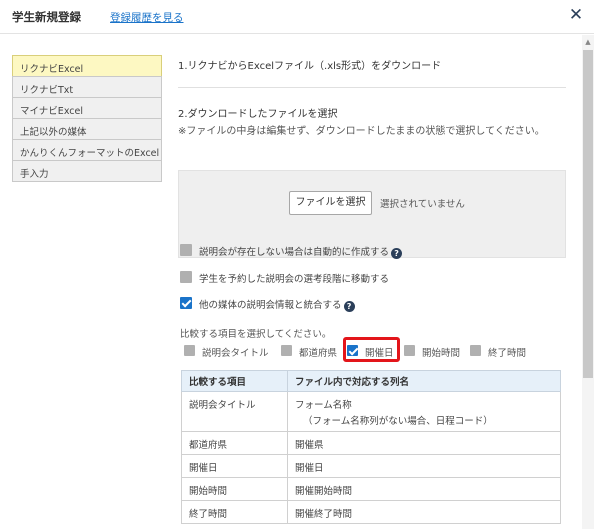 The height and width of the screenshot is (529, 594). Describe the element at coordinates (87, 150) in the screenshot. I see `sidebar-item-kanrikun-excel: かんりくんフォーマットのExcel` at that location.